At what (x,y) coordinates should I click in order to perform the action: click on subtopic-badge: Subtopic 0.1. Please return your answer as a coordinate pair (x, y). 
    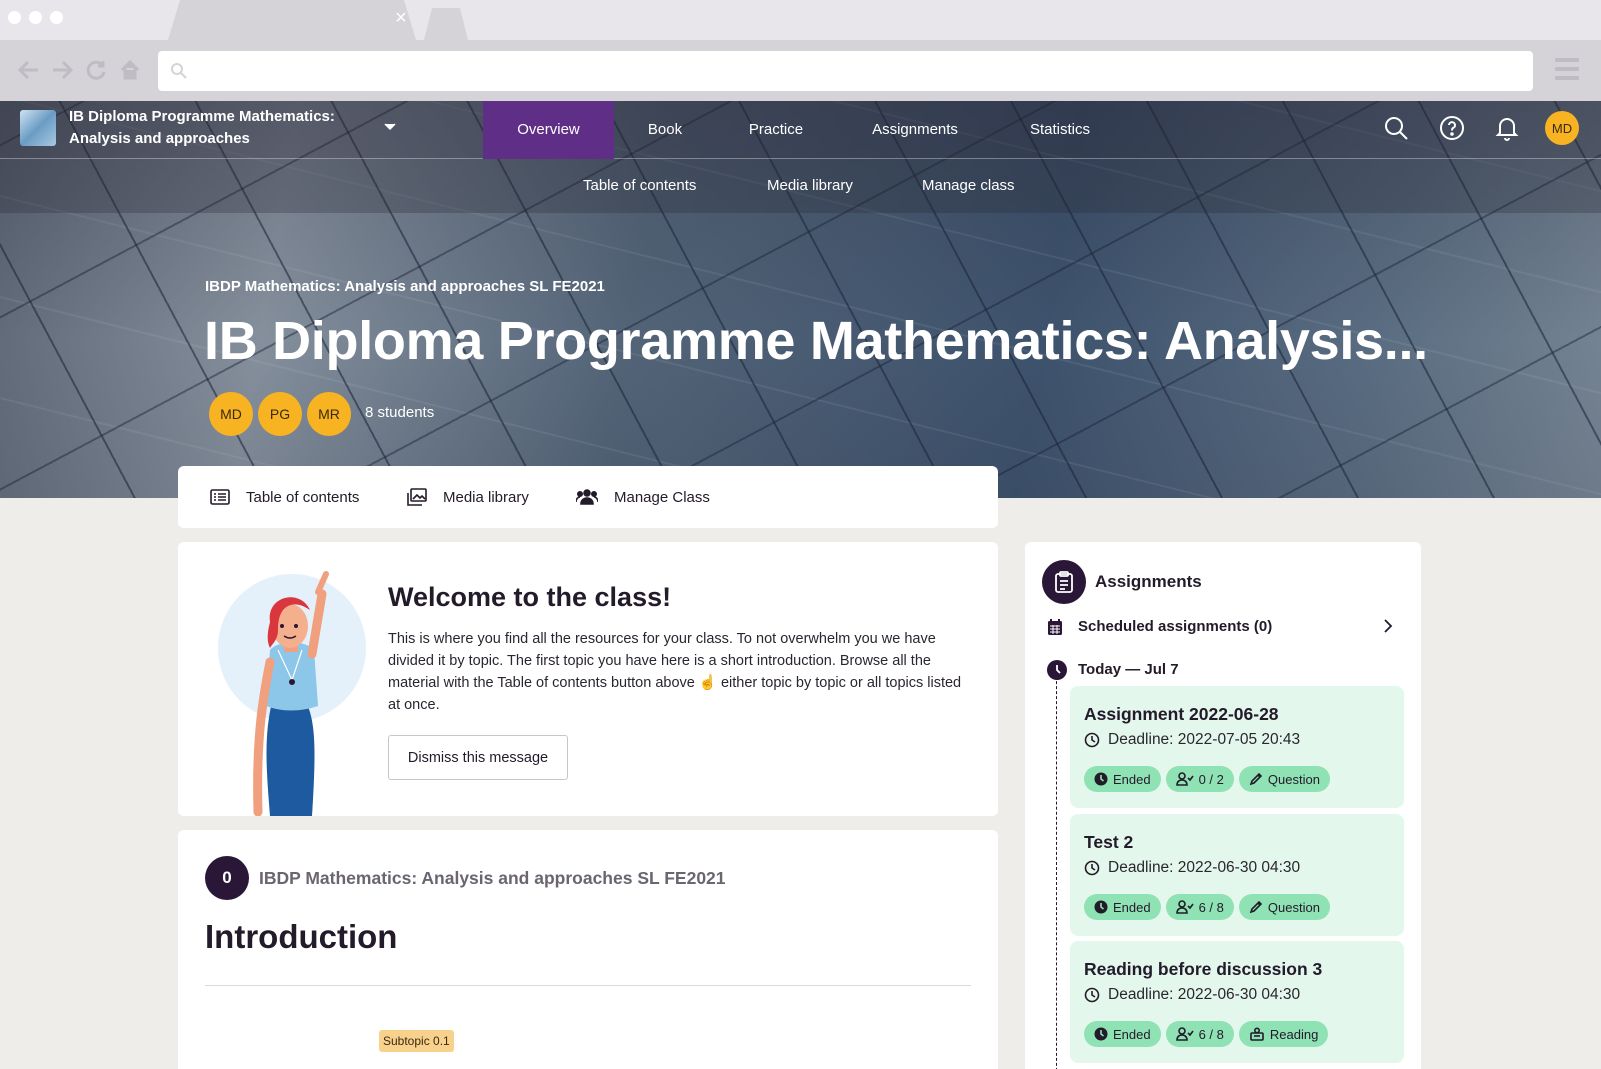
    Looking at the image, I should click on (416, 1041).